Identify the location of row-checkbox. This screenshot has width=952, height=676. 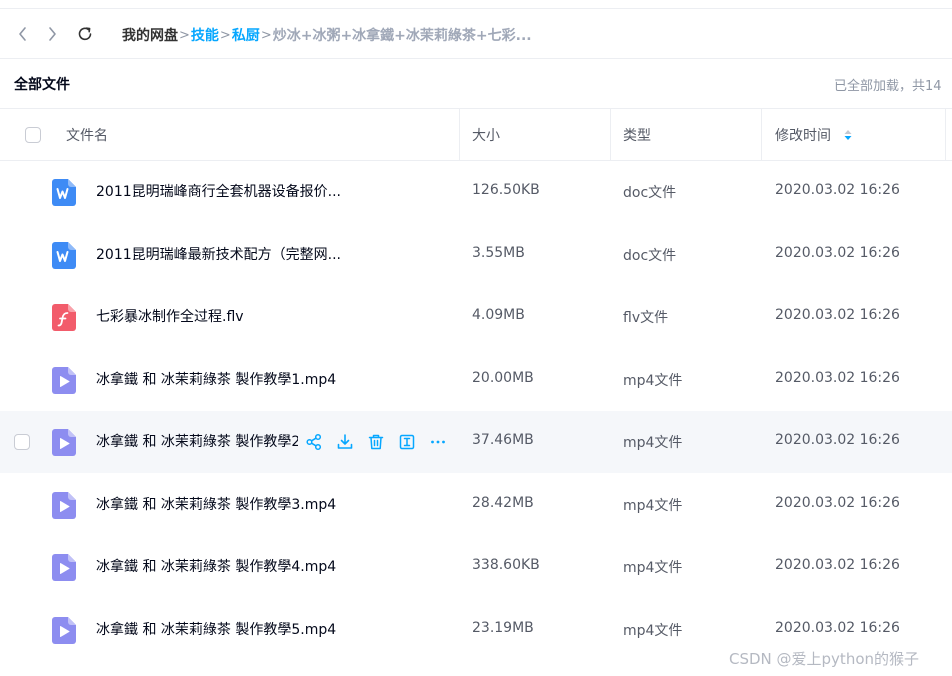
(22, 442).